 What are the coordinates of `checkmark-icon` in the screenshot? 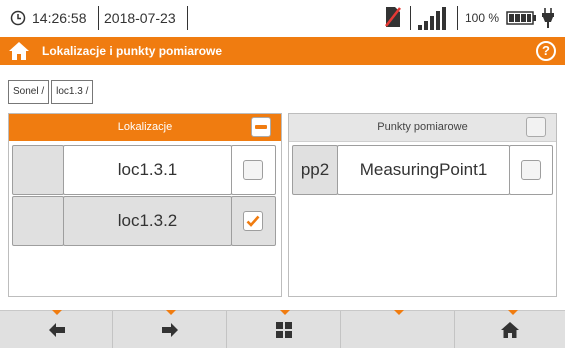 It's located at (253, 221).